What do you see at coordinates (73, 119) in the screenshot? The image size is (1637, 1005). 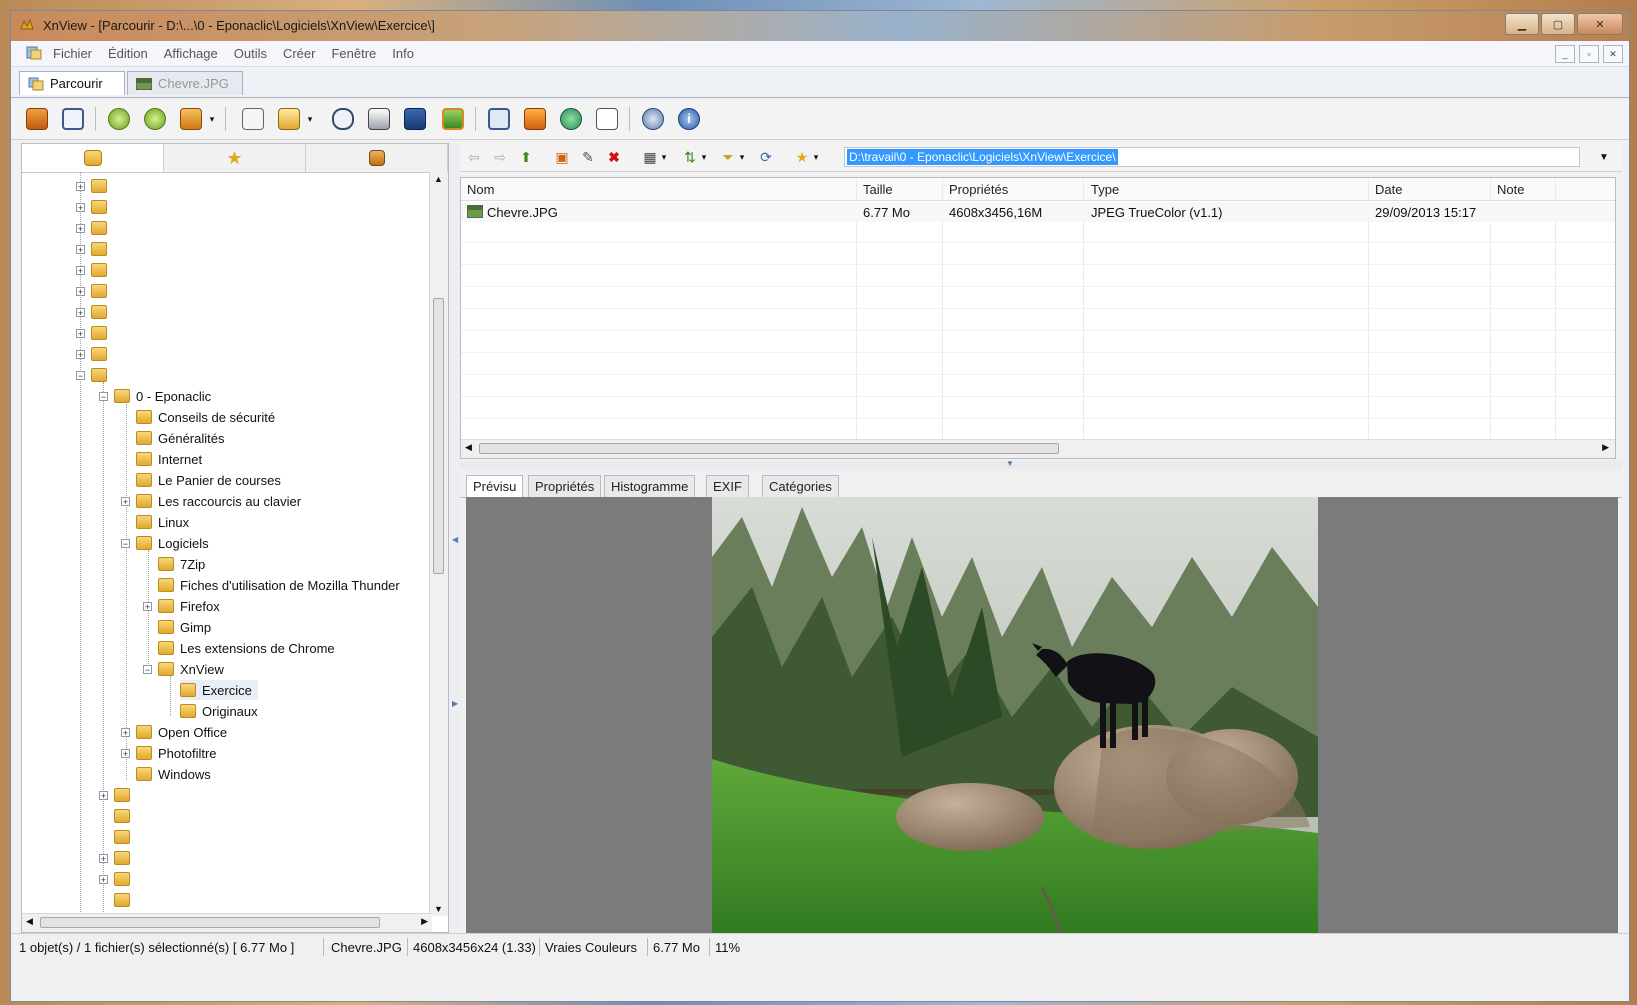 I see `fit-window-button` at bounding box center [73, 119].